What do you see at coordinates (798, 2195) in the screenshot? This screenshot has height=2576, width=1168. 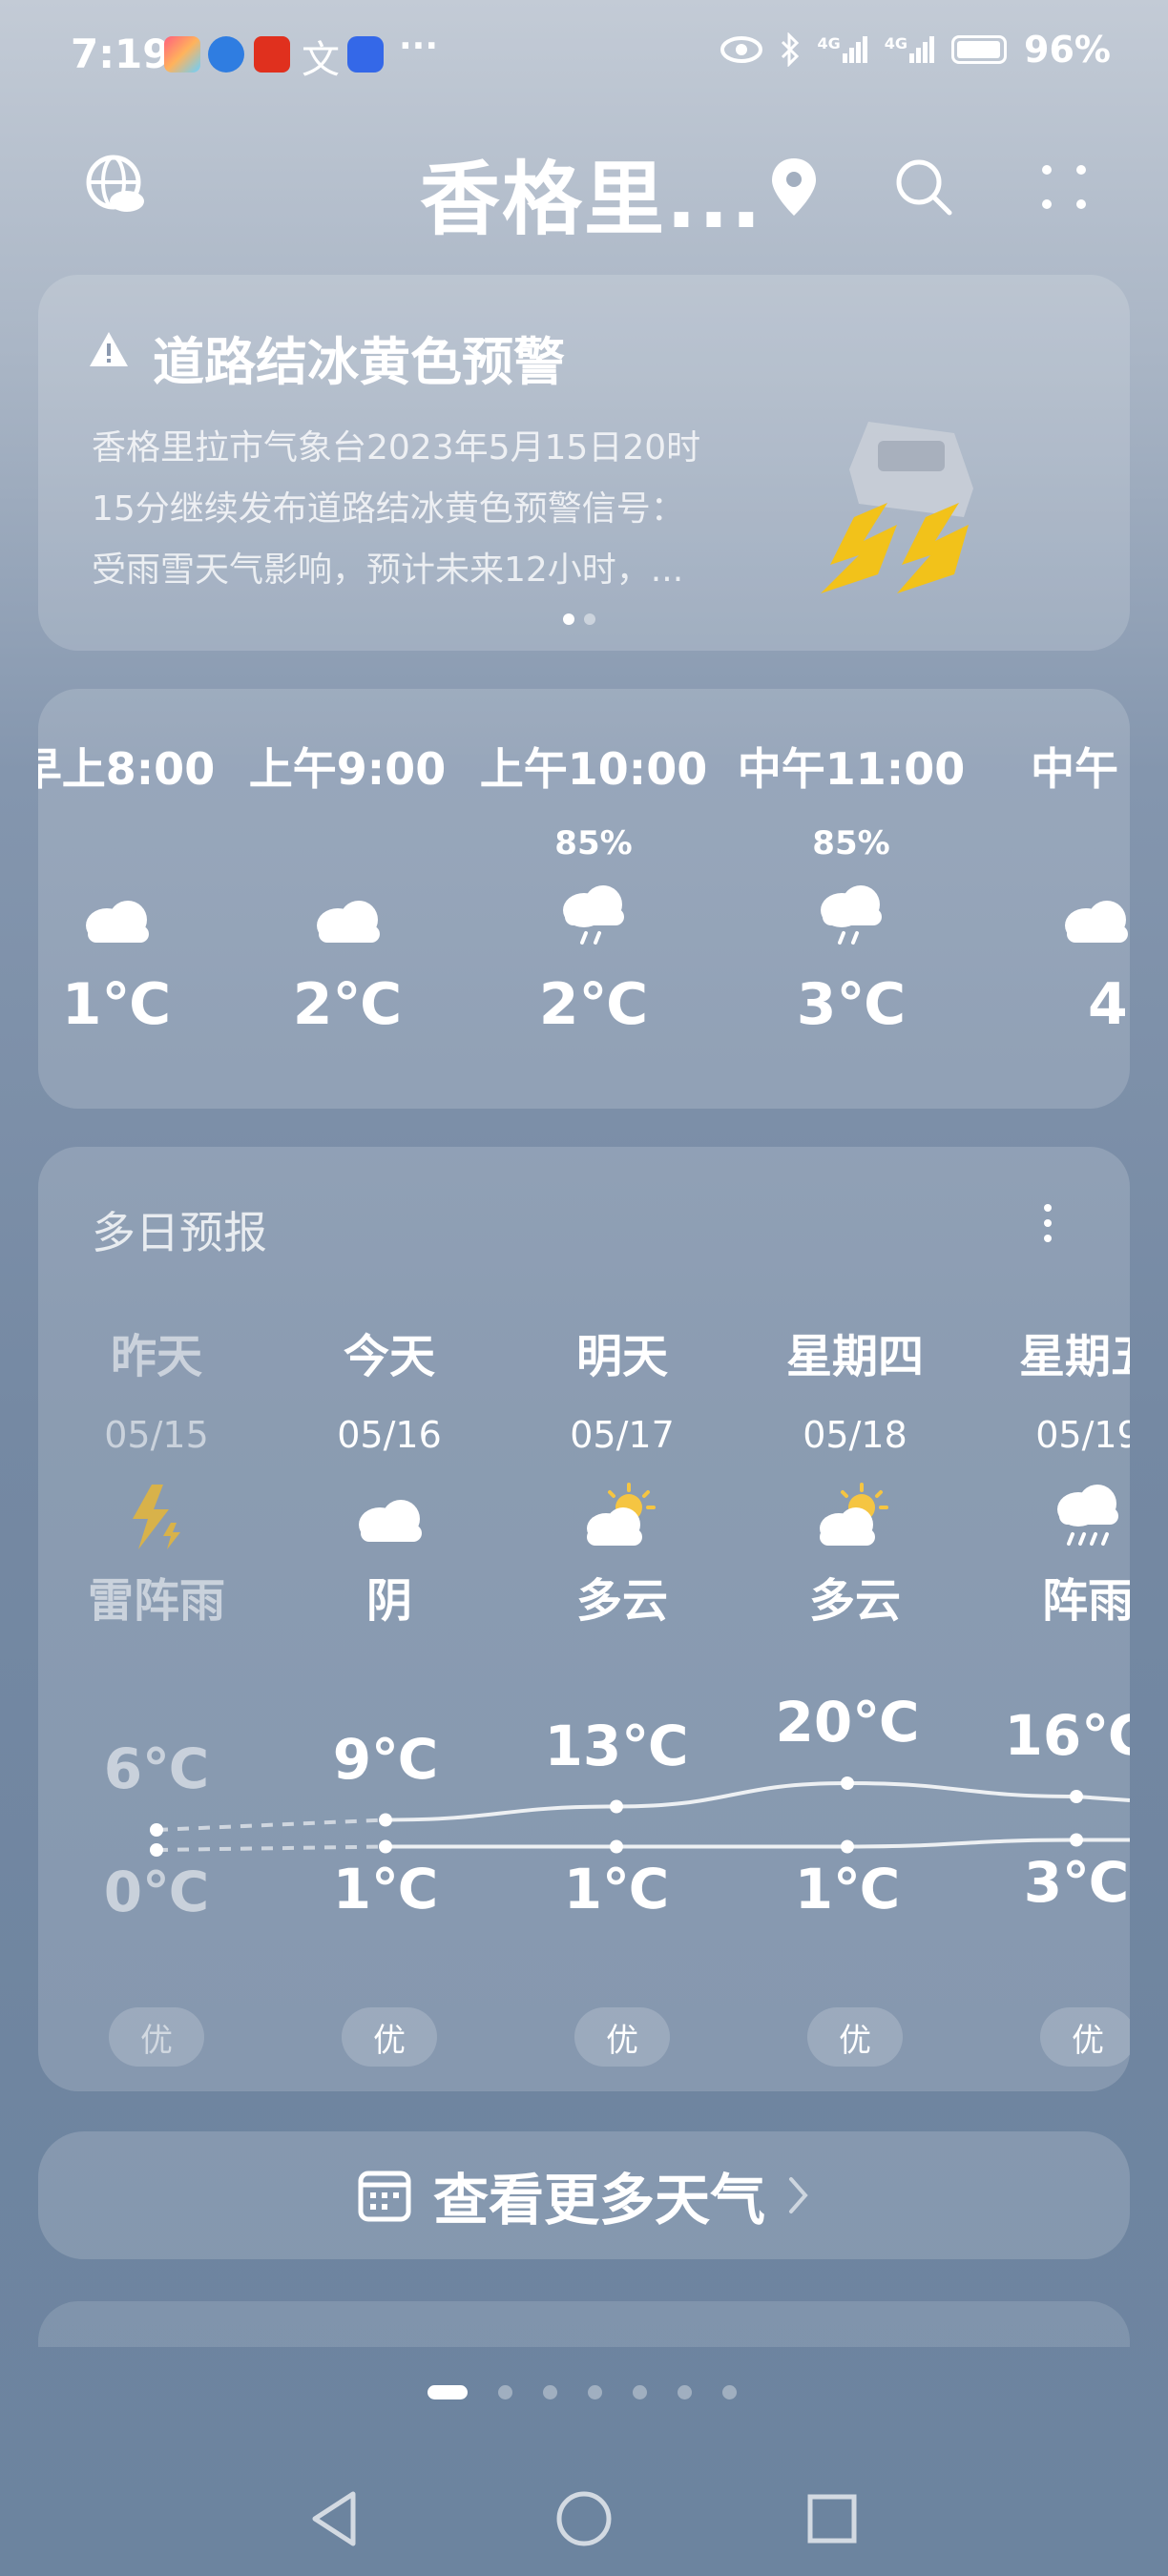 I see `chevron-right-icon` at bounding box center [798, 2195].